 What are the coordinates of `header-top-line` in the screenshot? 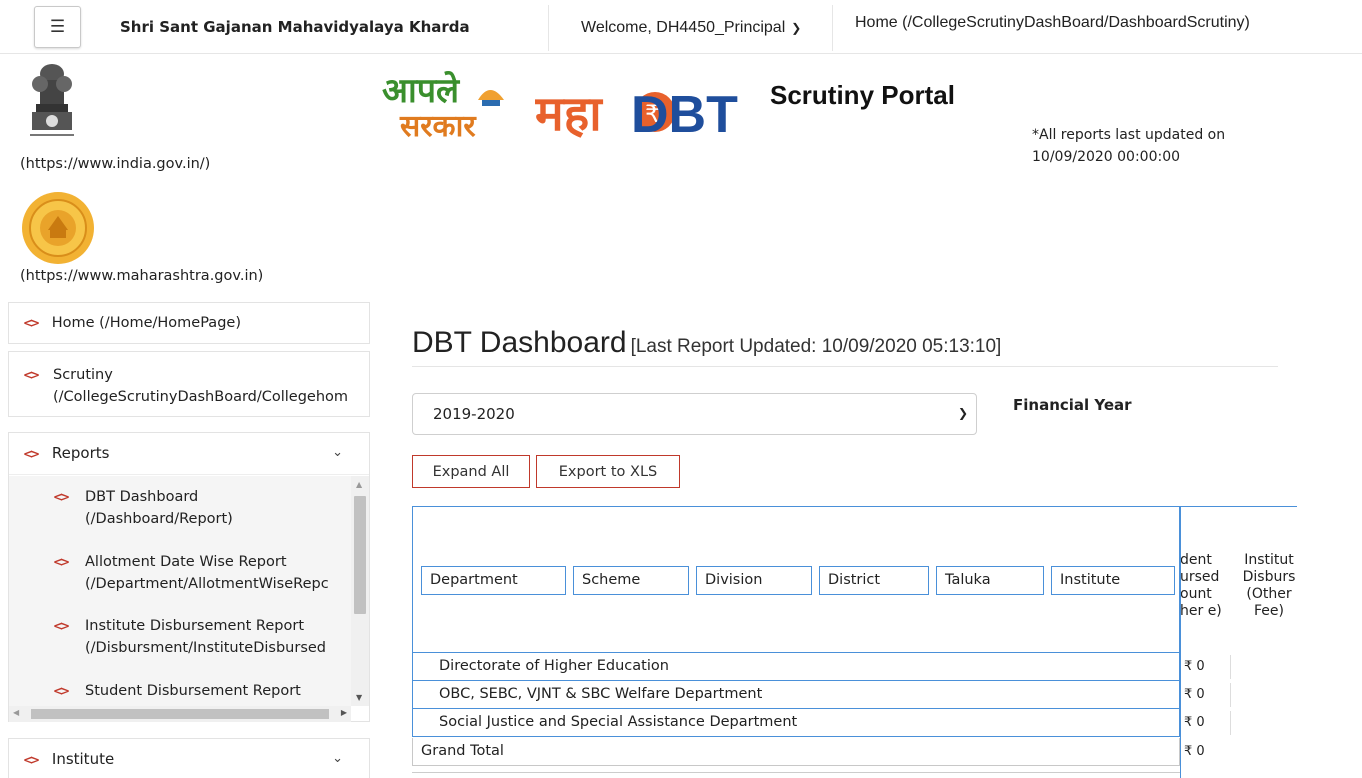 It's located at (1238, 506).